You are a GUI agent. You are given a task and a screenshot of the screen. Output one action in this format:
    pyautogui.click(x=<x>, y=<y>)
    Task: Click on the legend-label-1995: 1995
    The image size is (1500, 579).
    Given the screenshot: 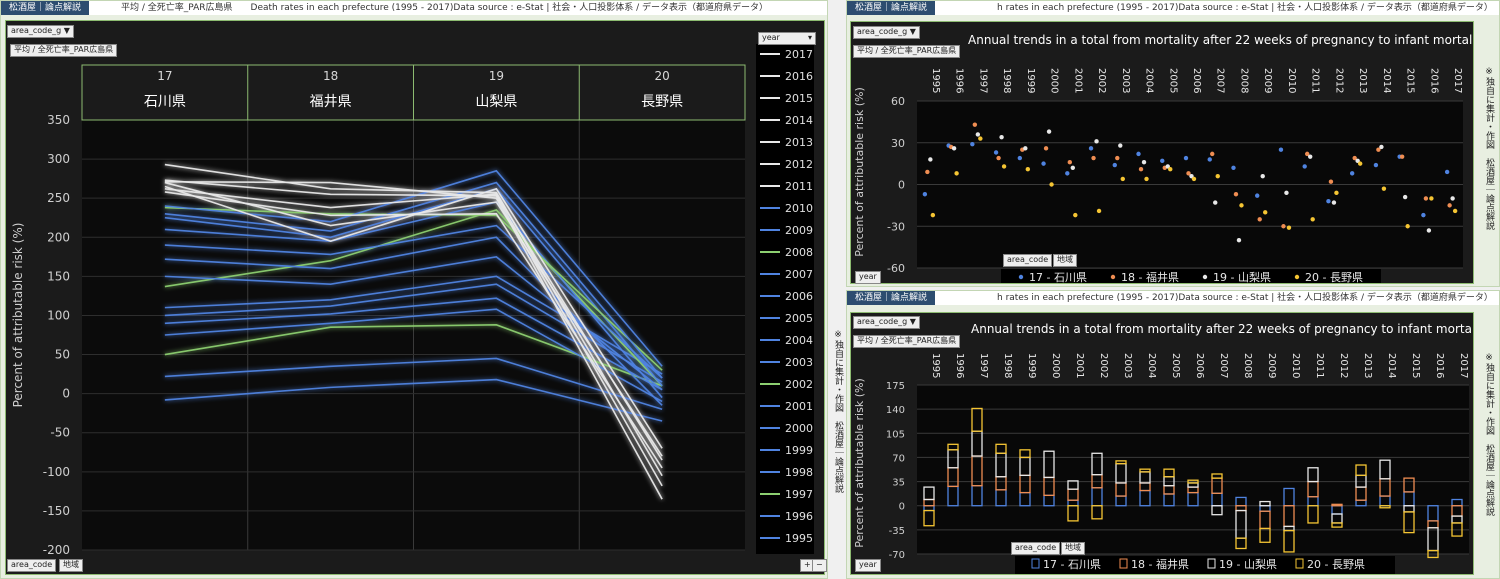 What is the action you would take?
    pyautogui.click(x=799, y=538)
    